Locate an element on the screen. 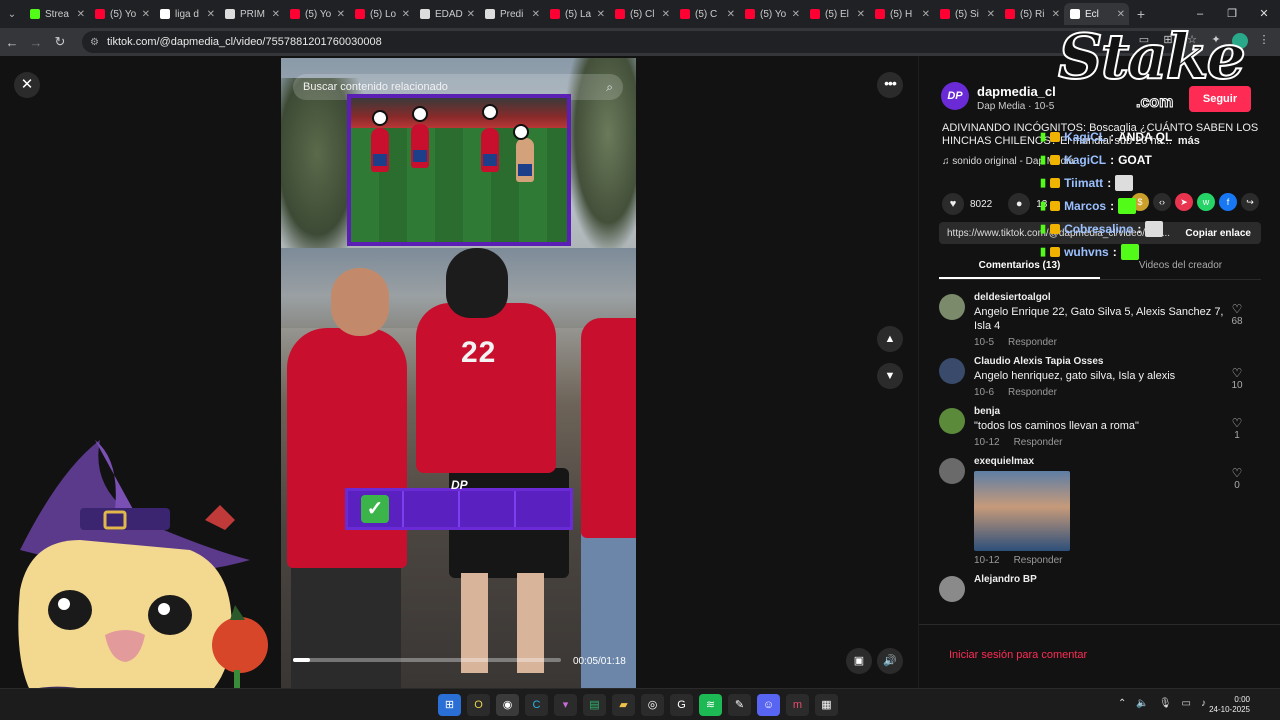 Image resolution: width=1280 pixels, height=720 pixels. comment-like: ♡ 1 is located at coordinates (1237, 428).